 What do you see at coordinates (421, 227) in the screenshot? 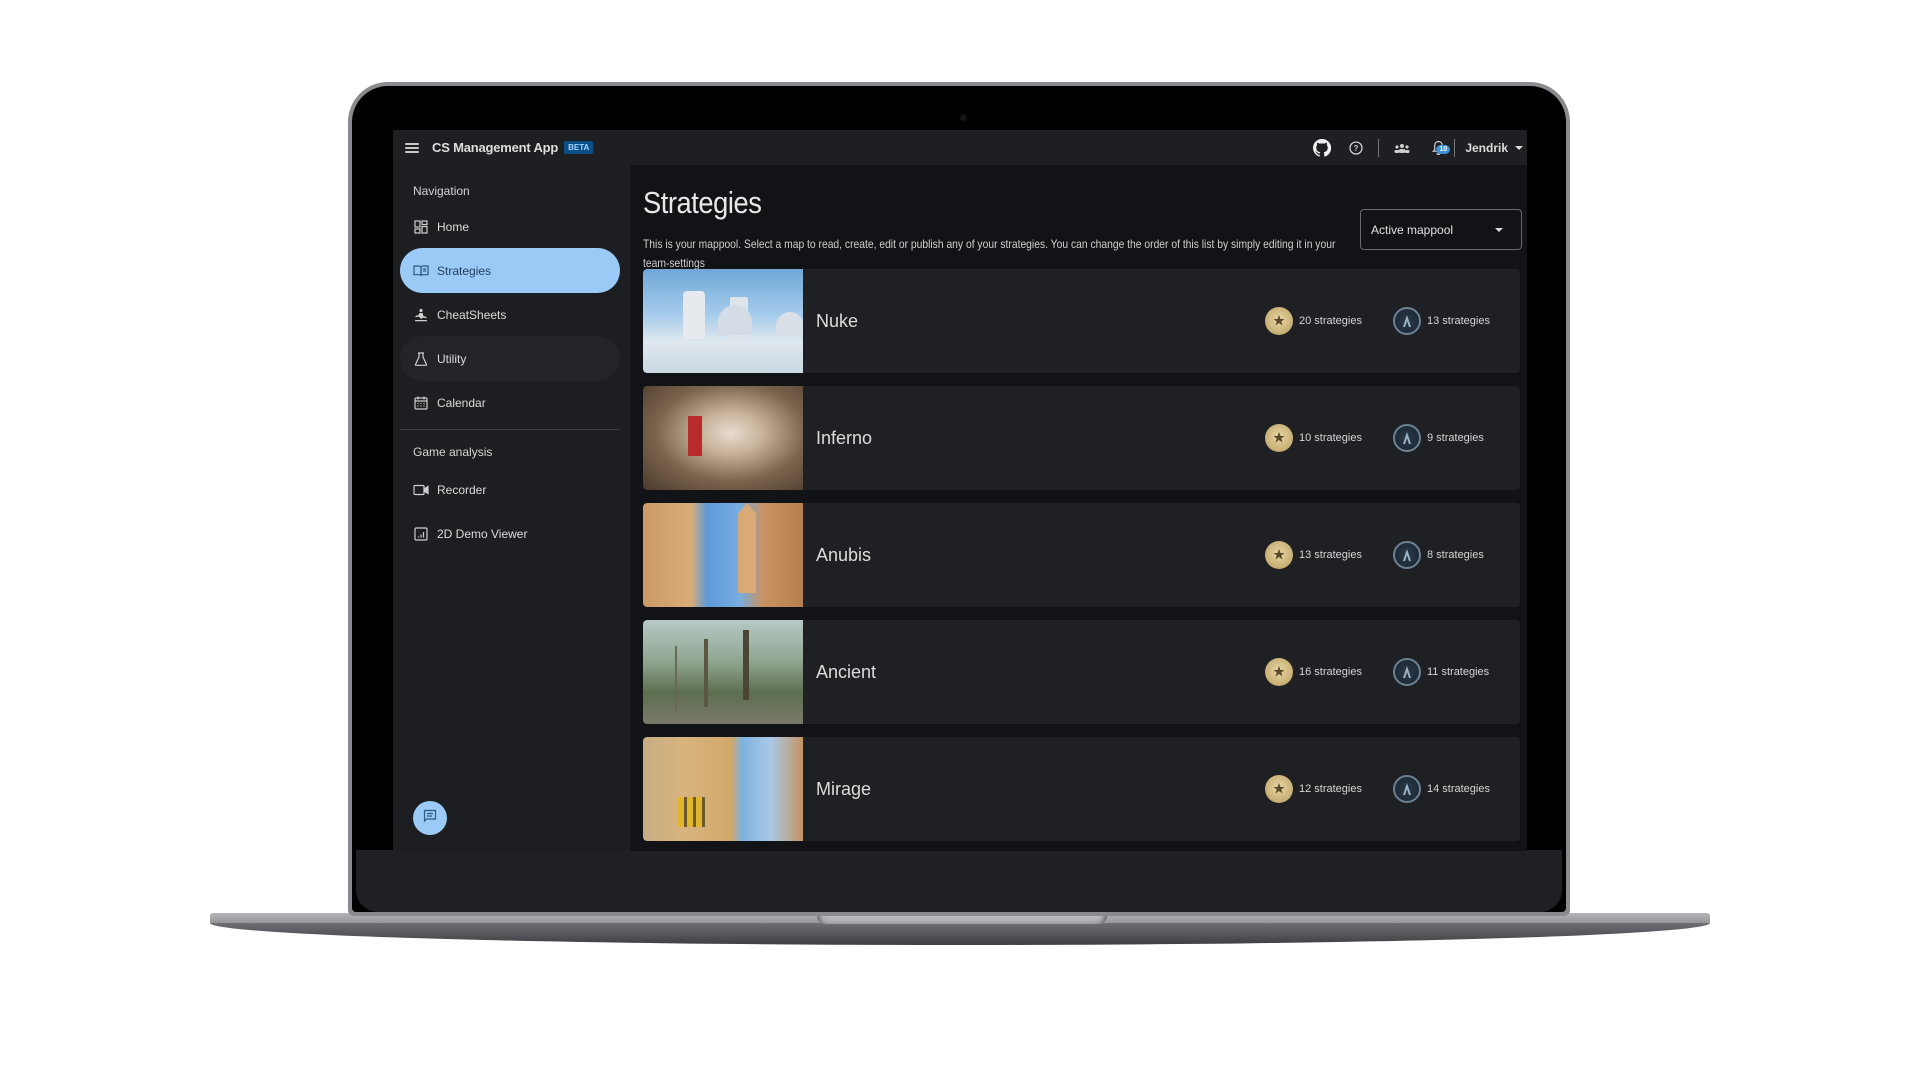
I see `dashboard-icon` at bounding box center [421, 227].